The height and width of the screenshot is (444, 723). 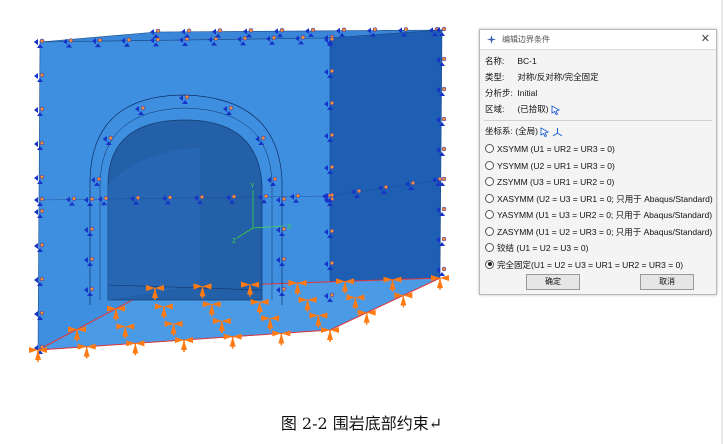 I want to click on step-value: Initial, so click(x=527, y=93).